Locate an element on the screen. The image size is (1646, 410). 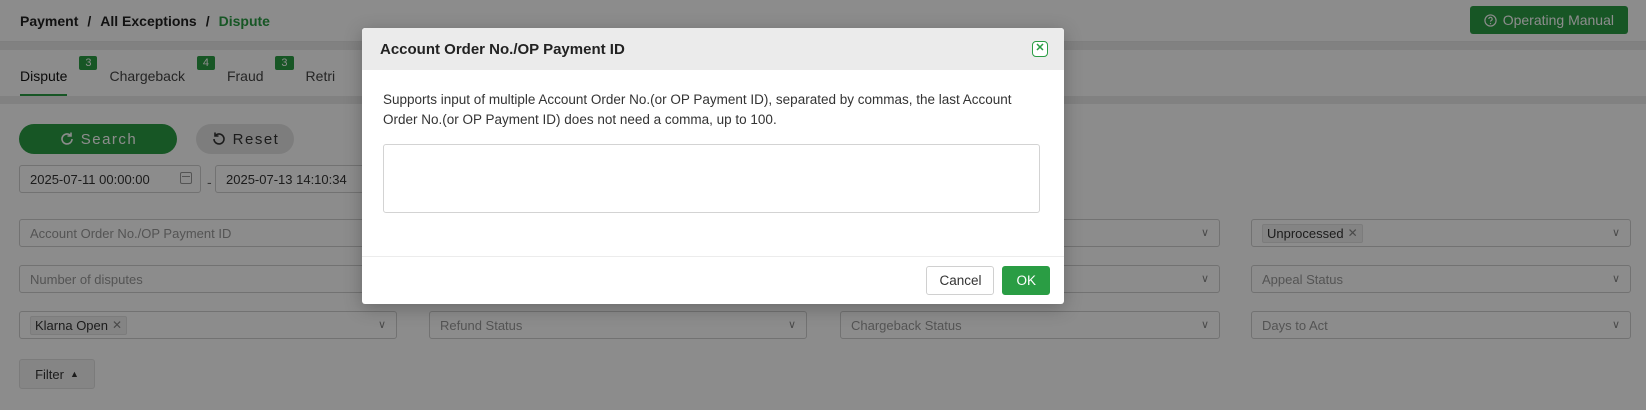
close-icon: ✕ is located at coordinates (1040, 49).